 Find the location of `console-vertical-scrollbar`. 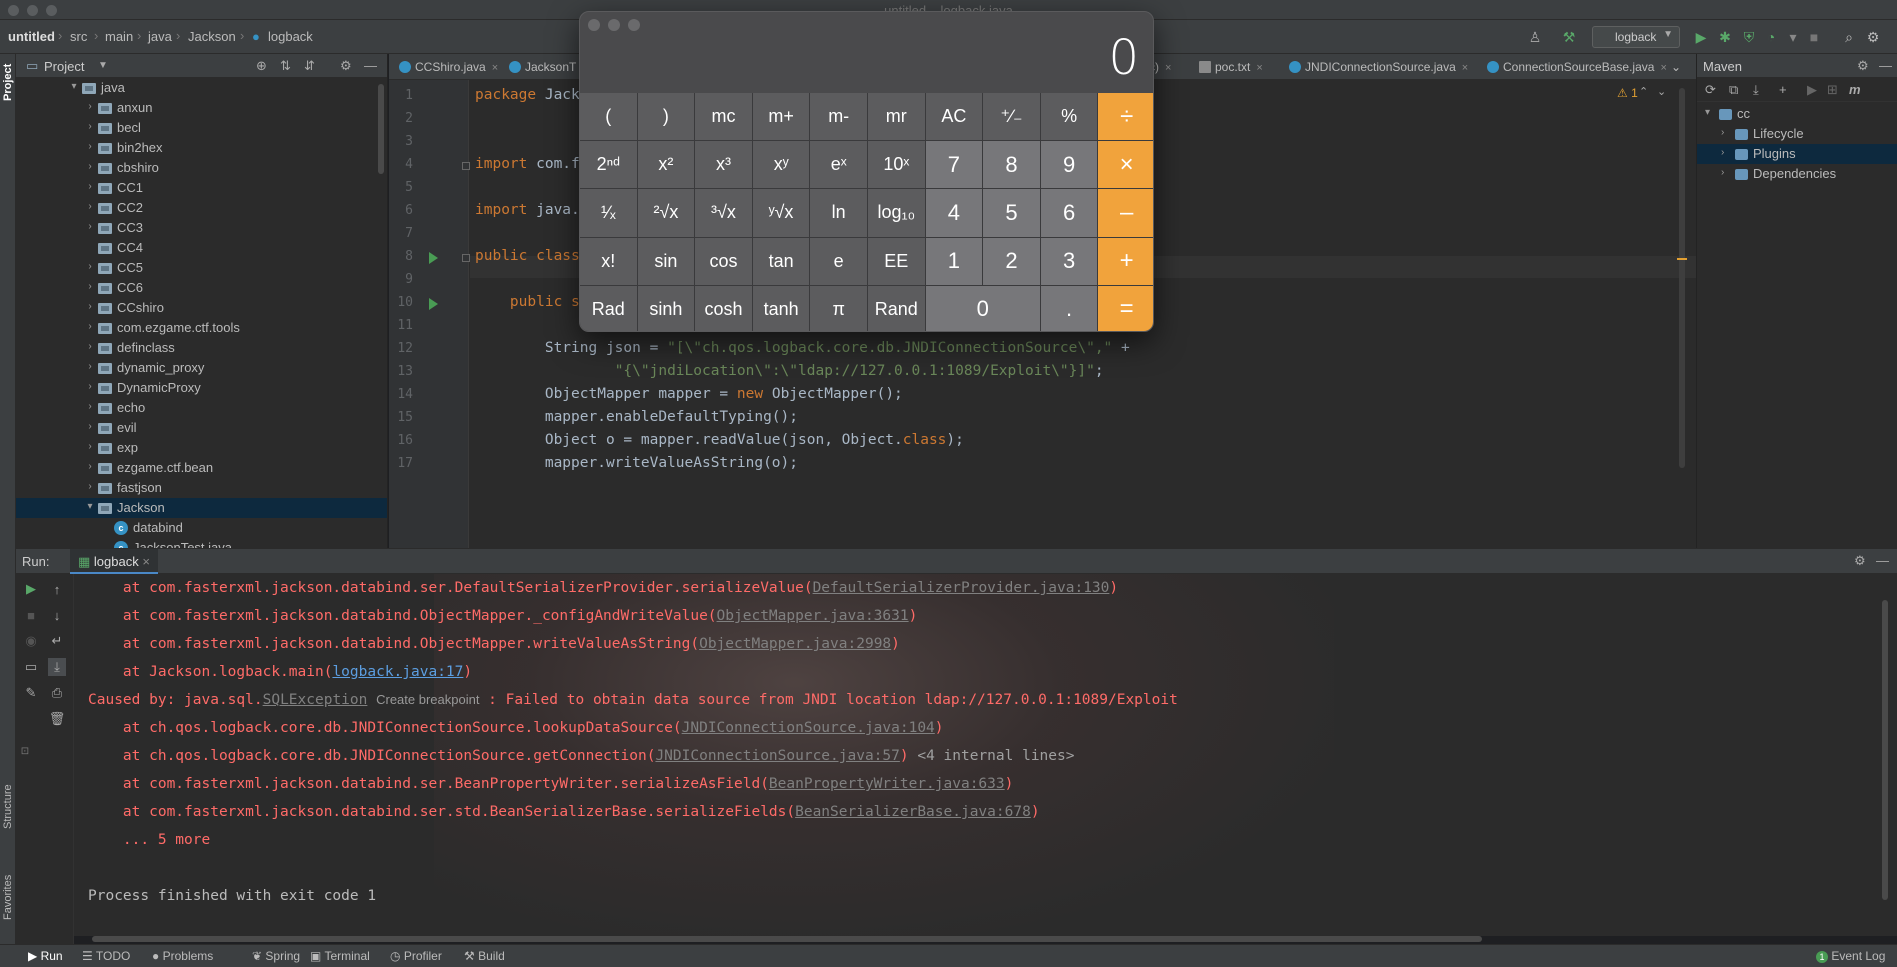

console-vertical-scrollbar is located at coordinates (1885, 750).